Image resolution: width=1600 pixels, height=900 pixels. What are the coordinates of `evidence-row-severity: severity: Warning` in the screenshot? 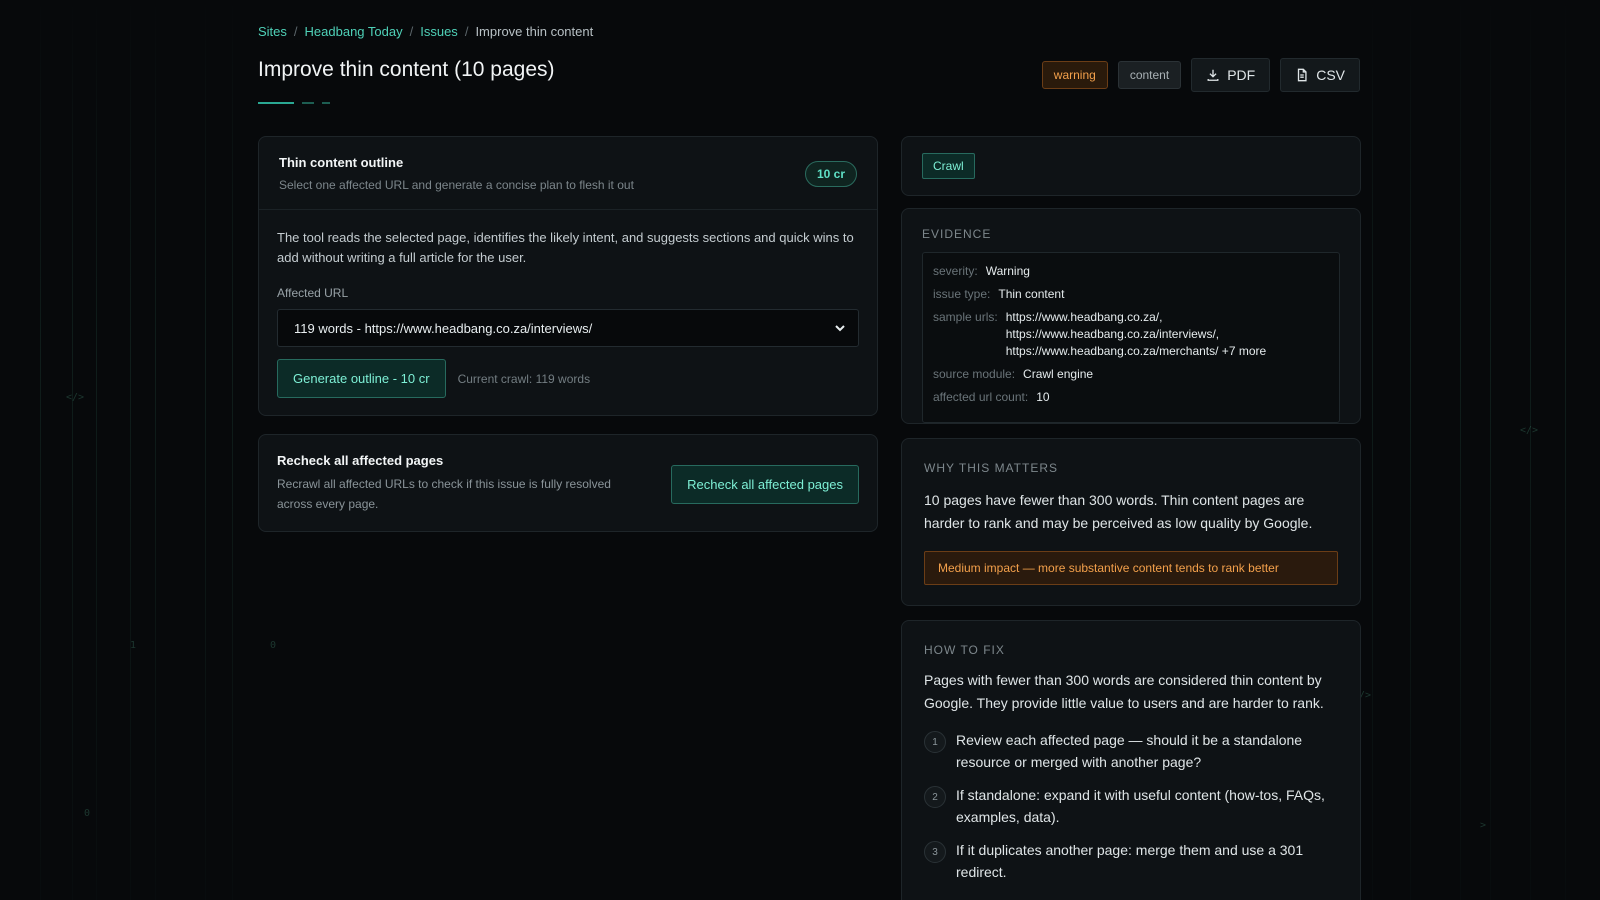 It's located at (1131, 271).